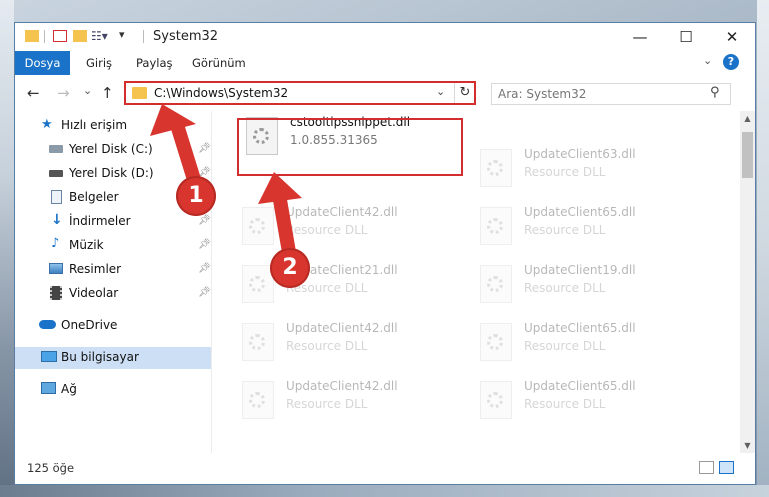 This screenshot has height=497, width=769. I want to click on step-1-badge: 1, so click(196, 196).